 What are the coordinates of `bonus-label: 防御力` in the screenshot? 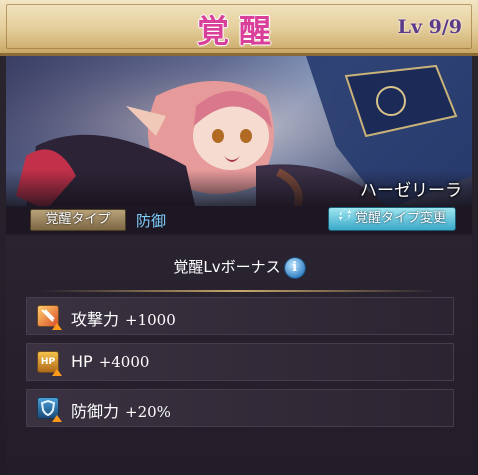 It's located at (95, 411).